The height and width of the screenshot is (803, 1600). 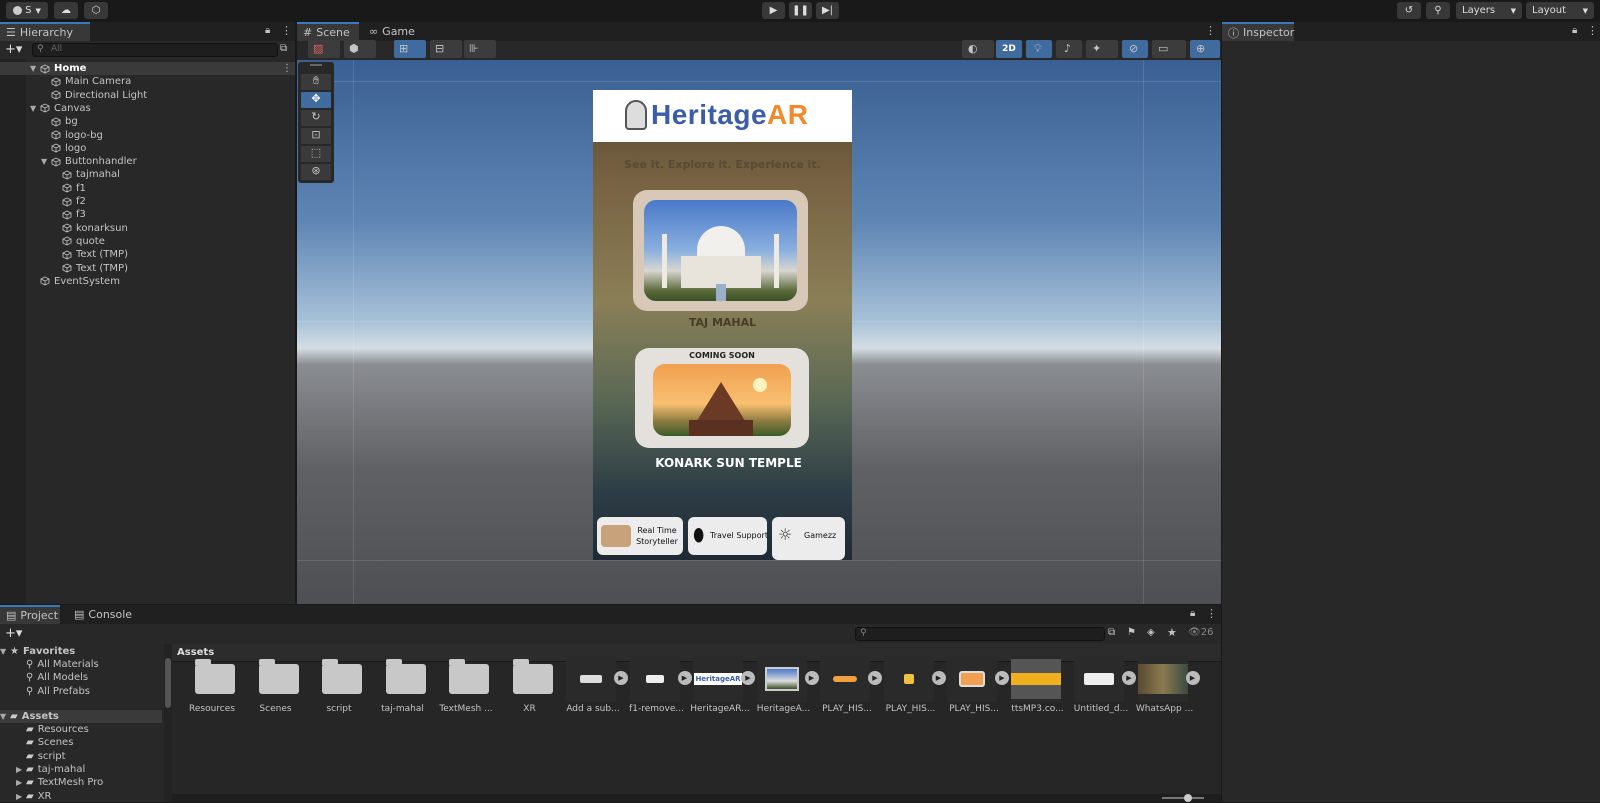 What do you see at coordinates (1102, 49) in the screenshot?
I see `effects-dropdown: ✦` at bounding box center [1102, 49].